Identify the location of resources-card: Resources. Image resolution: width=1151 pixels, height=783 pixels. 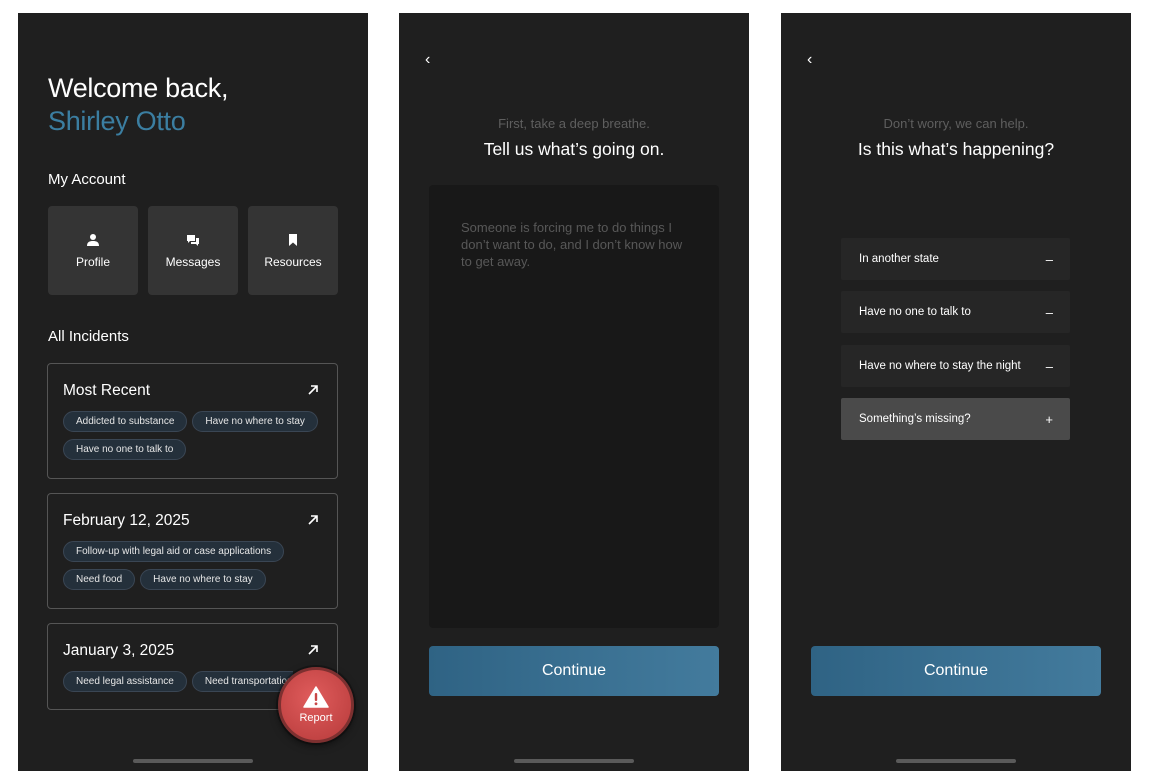
(293, 250).